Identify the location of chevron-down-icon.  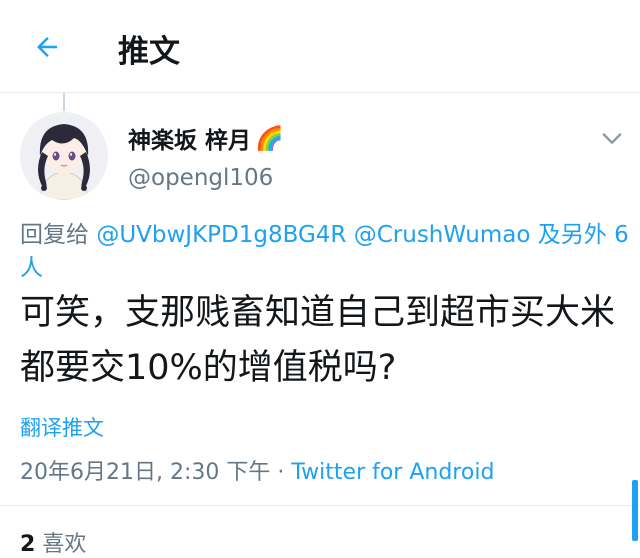
(612, 138).